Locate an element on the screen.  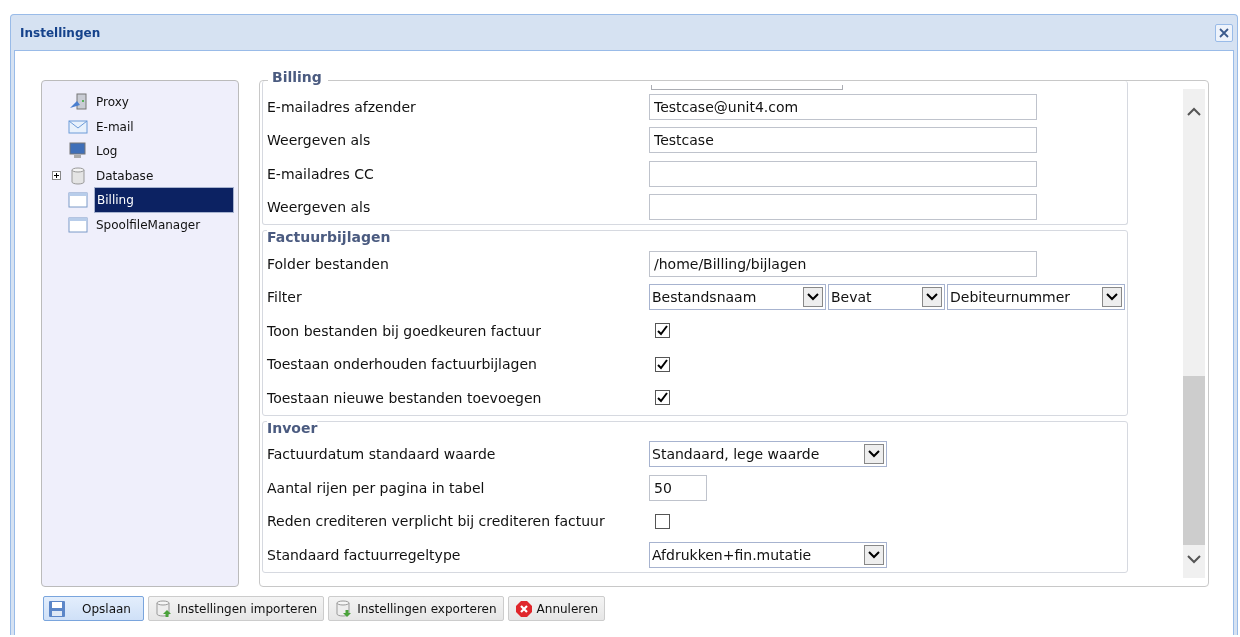
envelope-icon is located at coordinates (78, 126).